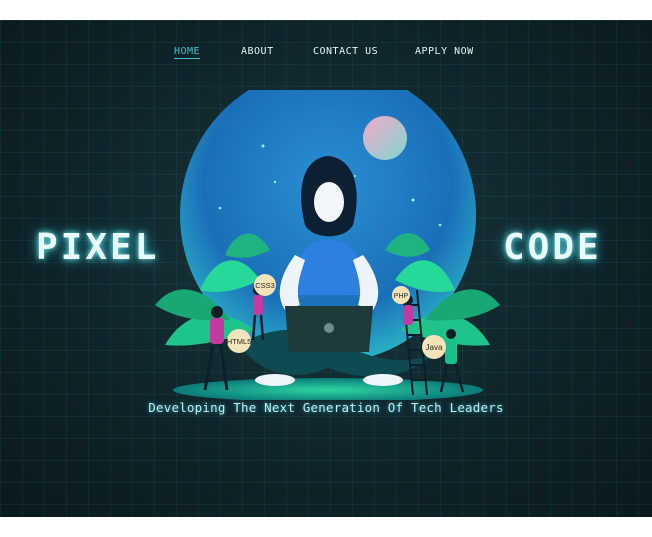 Image resolution: width=652 pixels, height=537 pixels. Describe the element at coordinates (187, 52) in the screenshot. I see `nav-home: HOME` at that location.